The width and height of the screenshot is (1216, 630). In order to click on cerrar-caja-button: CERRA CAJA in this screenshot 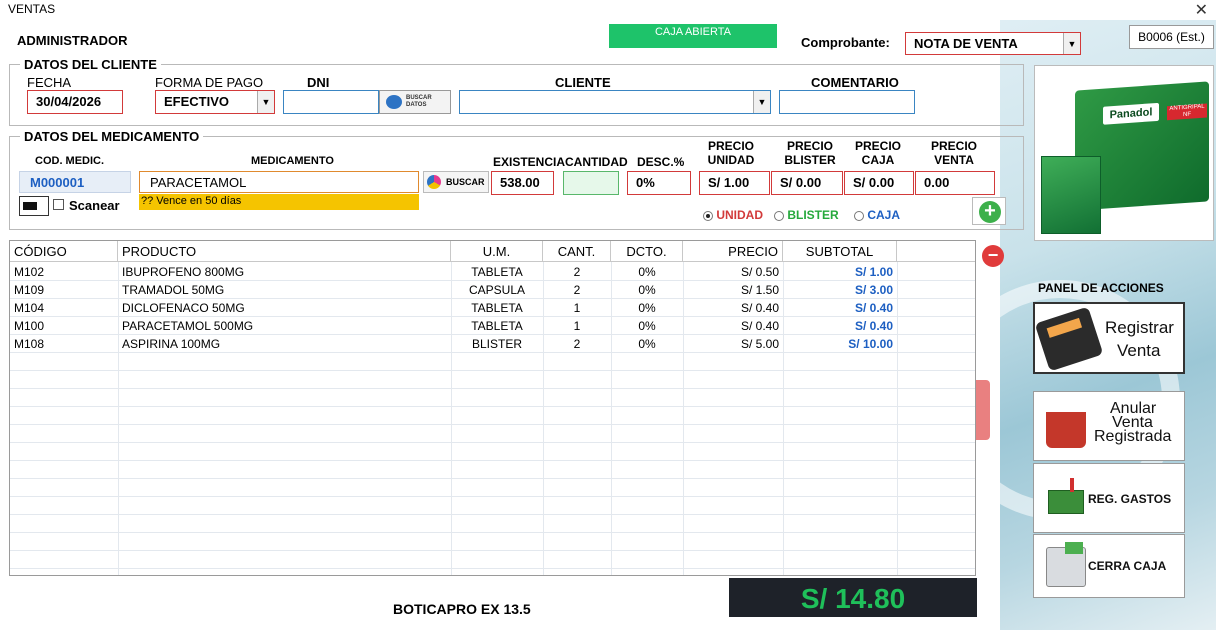, I will do `click(1109, 566)`.